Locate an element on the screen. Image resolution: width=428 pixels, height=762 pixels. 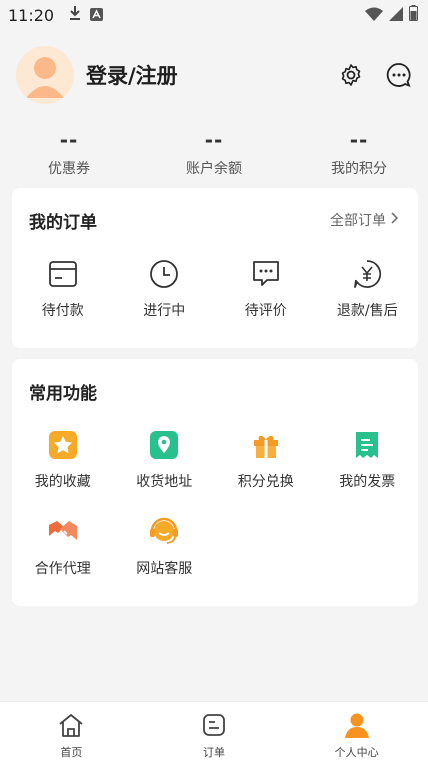
functions-row-1: 我的收藏 收货地址 积分兑换 我的发票 is located at coordinates (215, 460).